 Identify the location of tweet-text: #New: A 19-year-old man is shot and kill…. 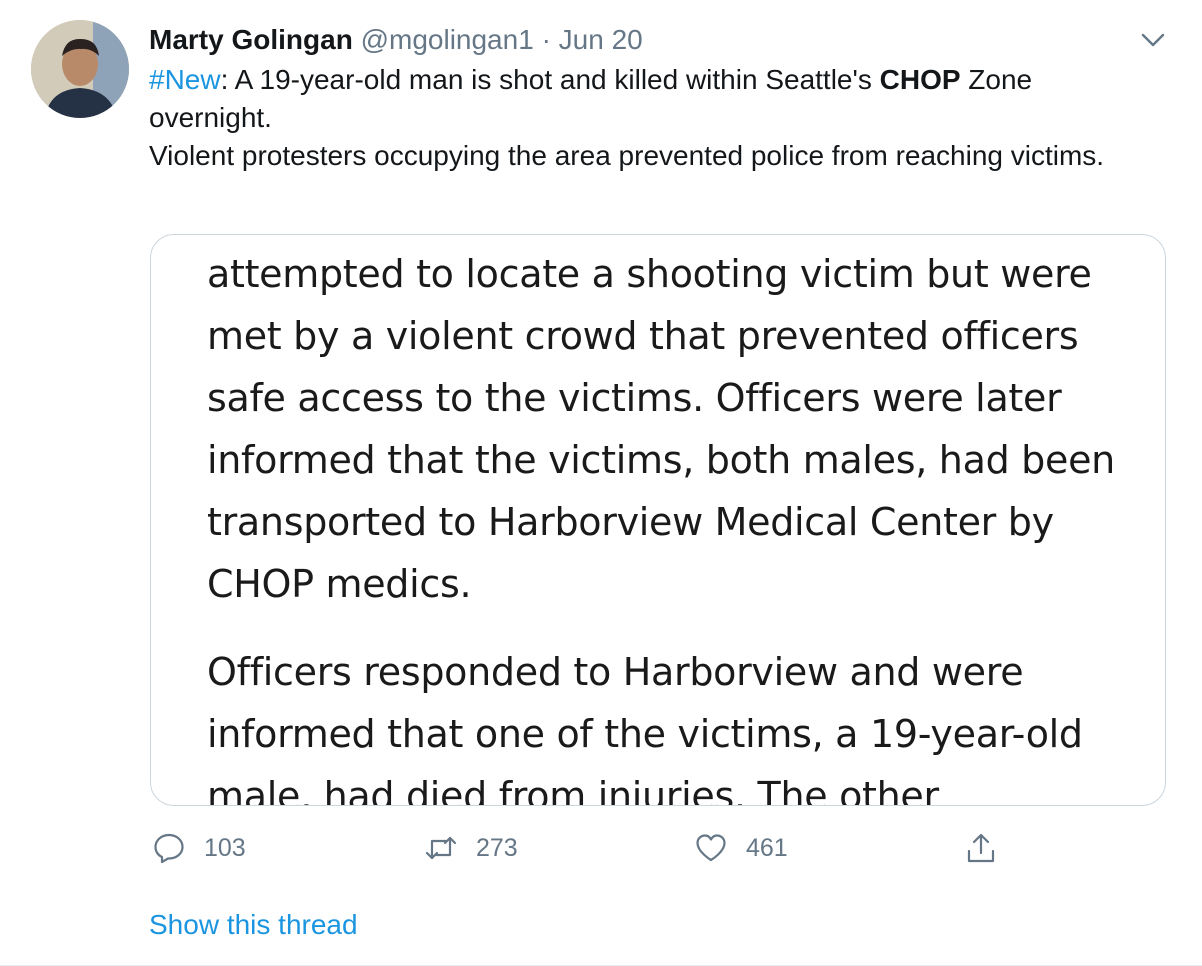
(654, 118).